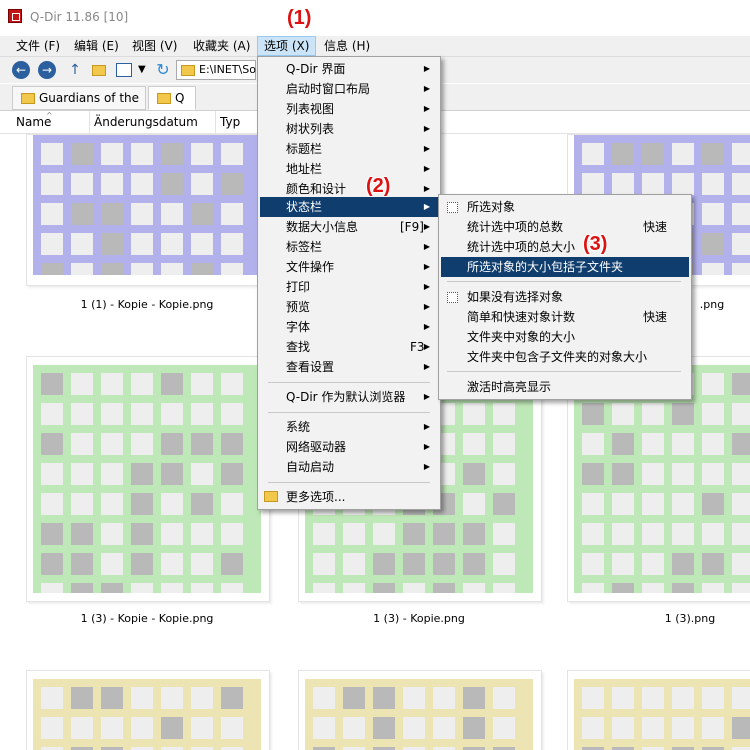 This screenshot has width=750, height=750. What do you see at coordinates (349, 169) in the screenshot?
I see `menu-item-address-bar: 地址栏 ▶` at bounding box center [349, 169].